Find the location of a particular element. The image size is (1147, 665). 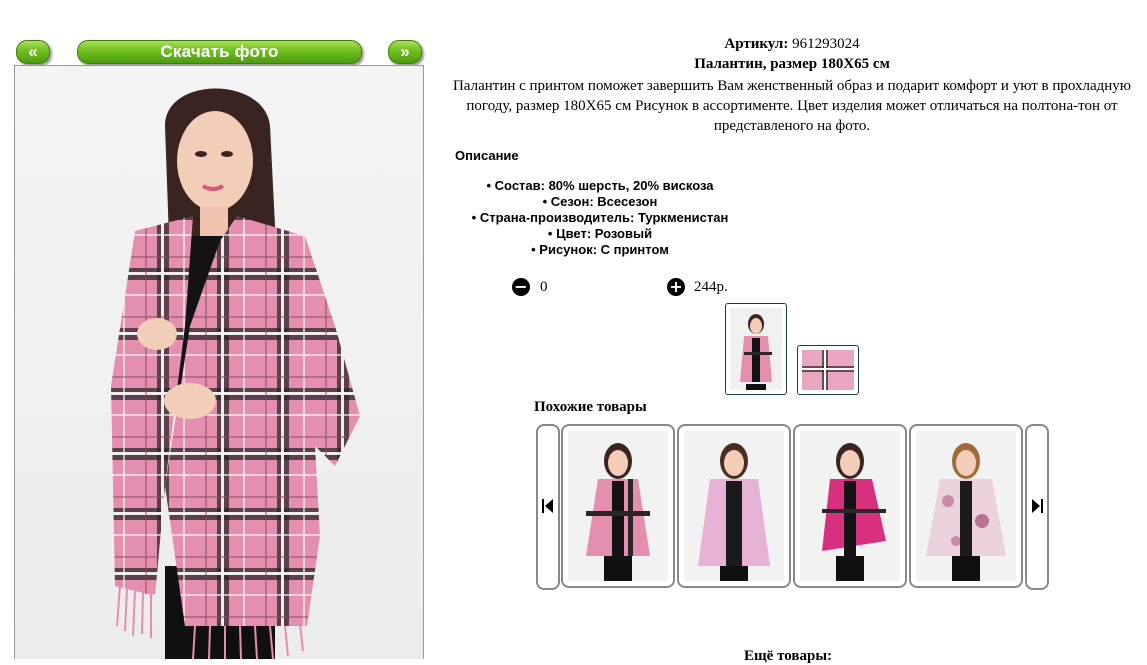

article-label: Артикул: is located at coordinates (756, 44).